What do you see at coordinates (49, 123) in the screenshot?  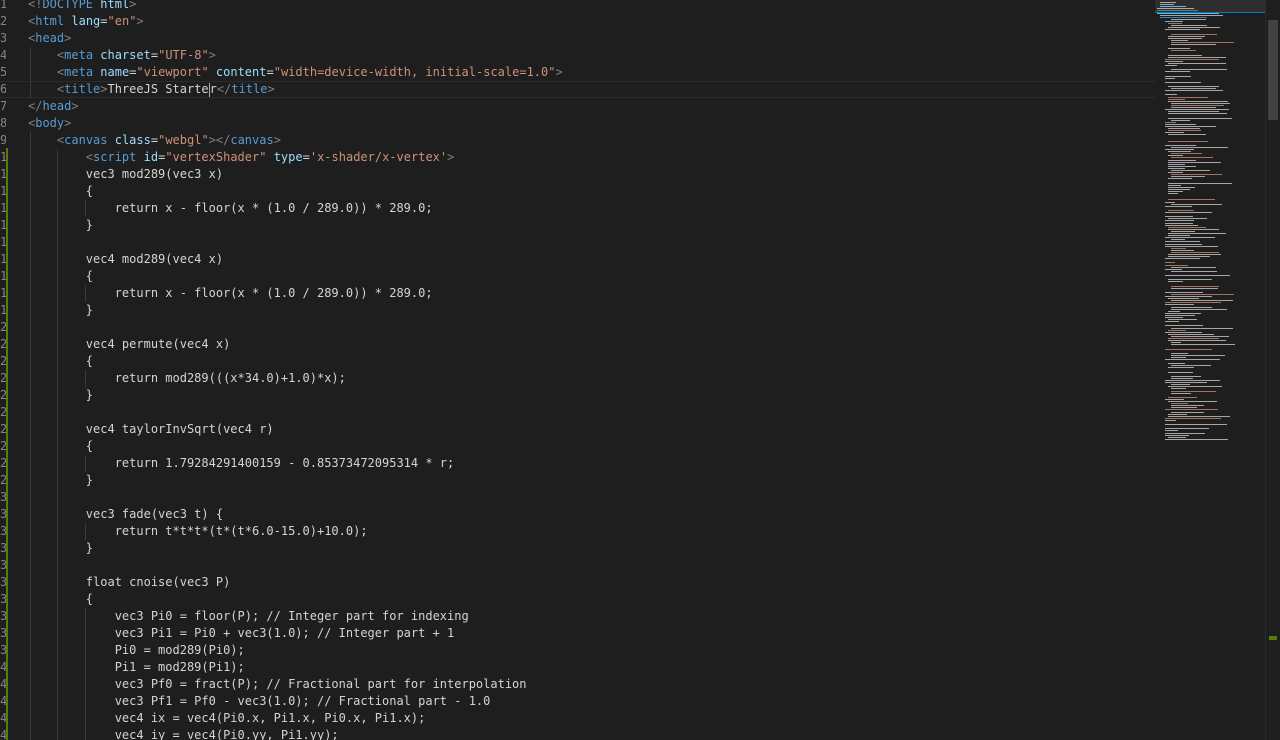 I see `code-line: <body>` at bounding box center [49, 123].